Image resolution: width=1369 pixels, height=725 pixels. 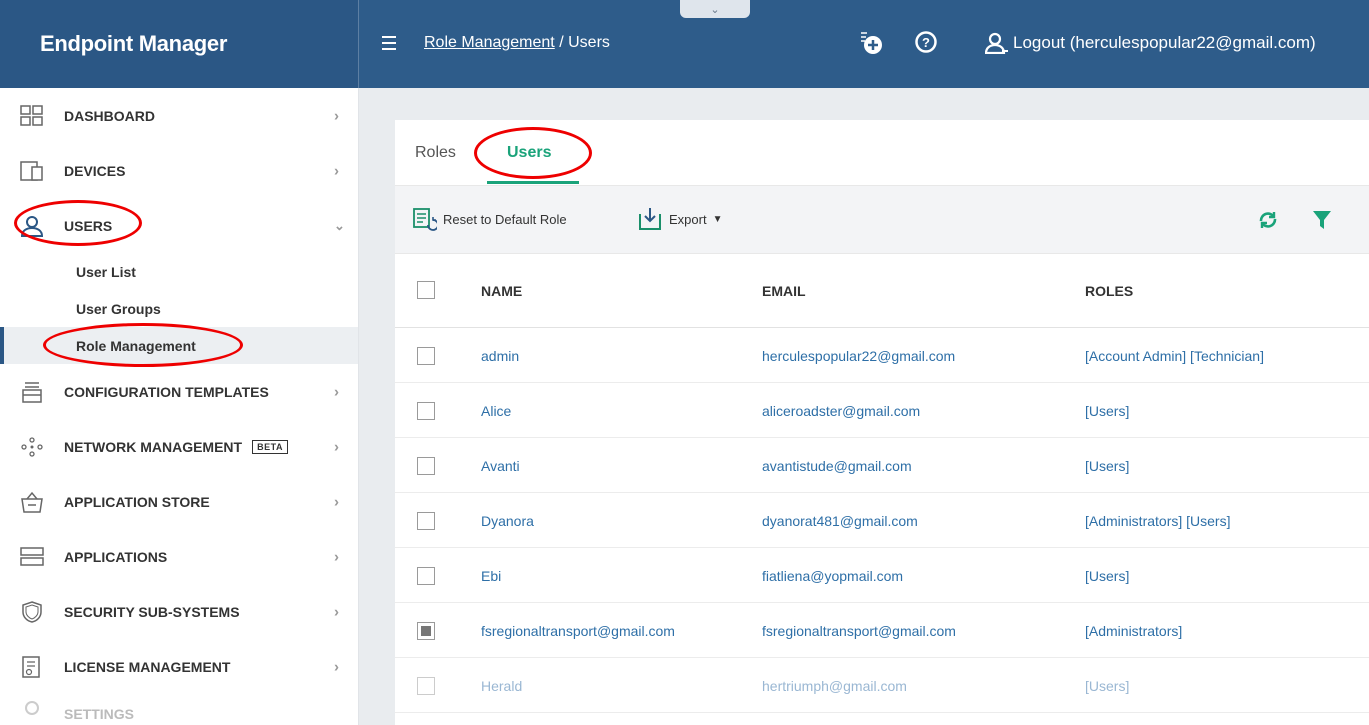 I want to click on table-header: NAME EMAIL ROLES, so click(x=882, y=291).